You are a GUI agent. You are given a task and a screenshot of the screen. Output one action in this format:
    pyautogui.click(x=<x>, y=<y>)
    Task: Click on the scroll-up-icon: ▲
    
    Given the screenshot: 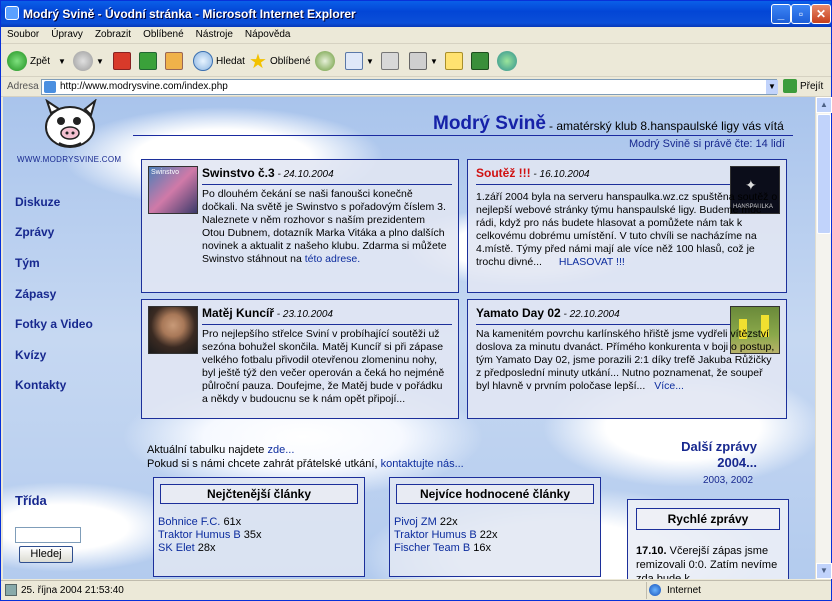 What is the action you would take?
    pyautogui.click(x=824, y=105)
    